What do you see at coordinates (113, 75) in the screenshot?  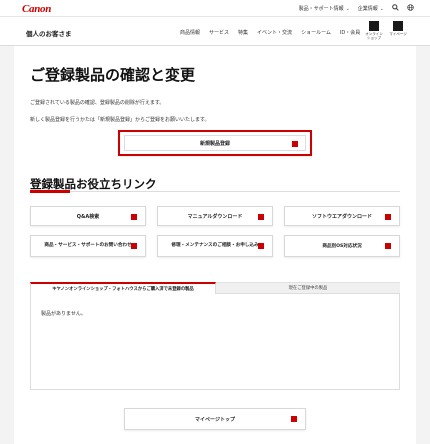 I see `page-title: ご登録製品の確認と変更` at bounding box center [113, 75].